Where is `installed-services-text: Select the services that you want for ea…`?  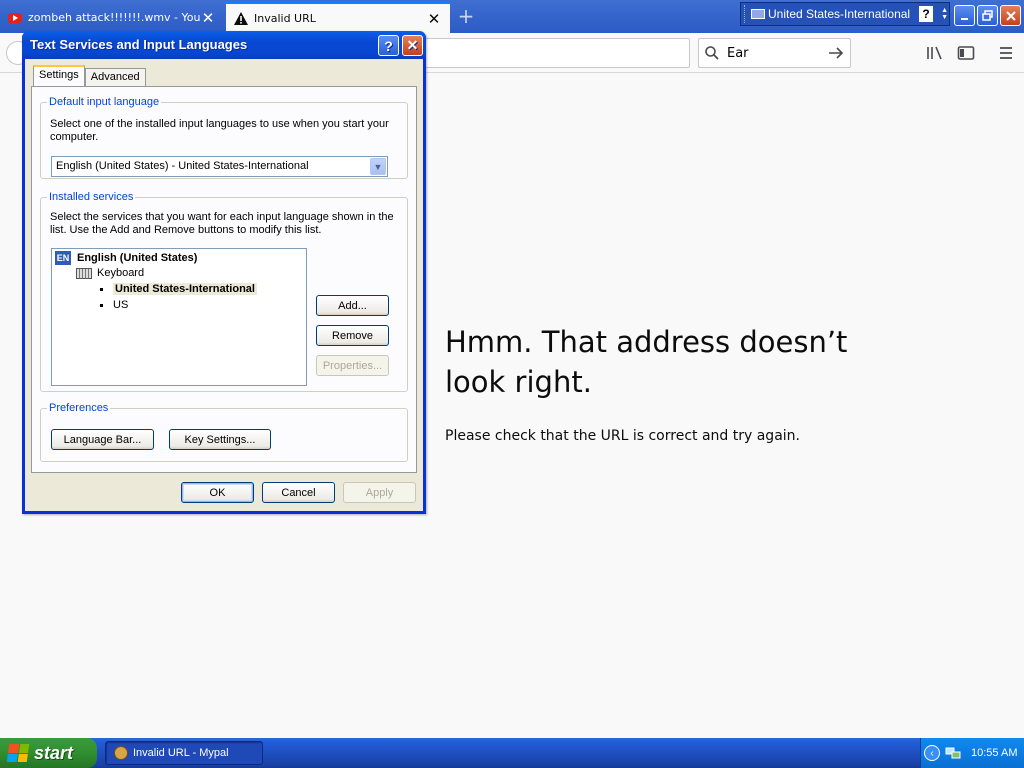 installed-services-text: Select the services that you want for ea… is located at coordinates (222, 223).